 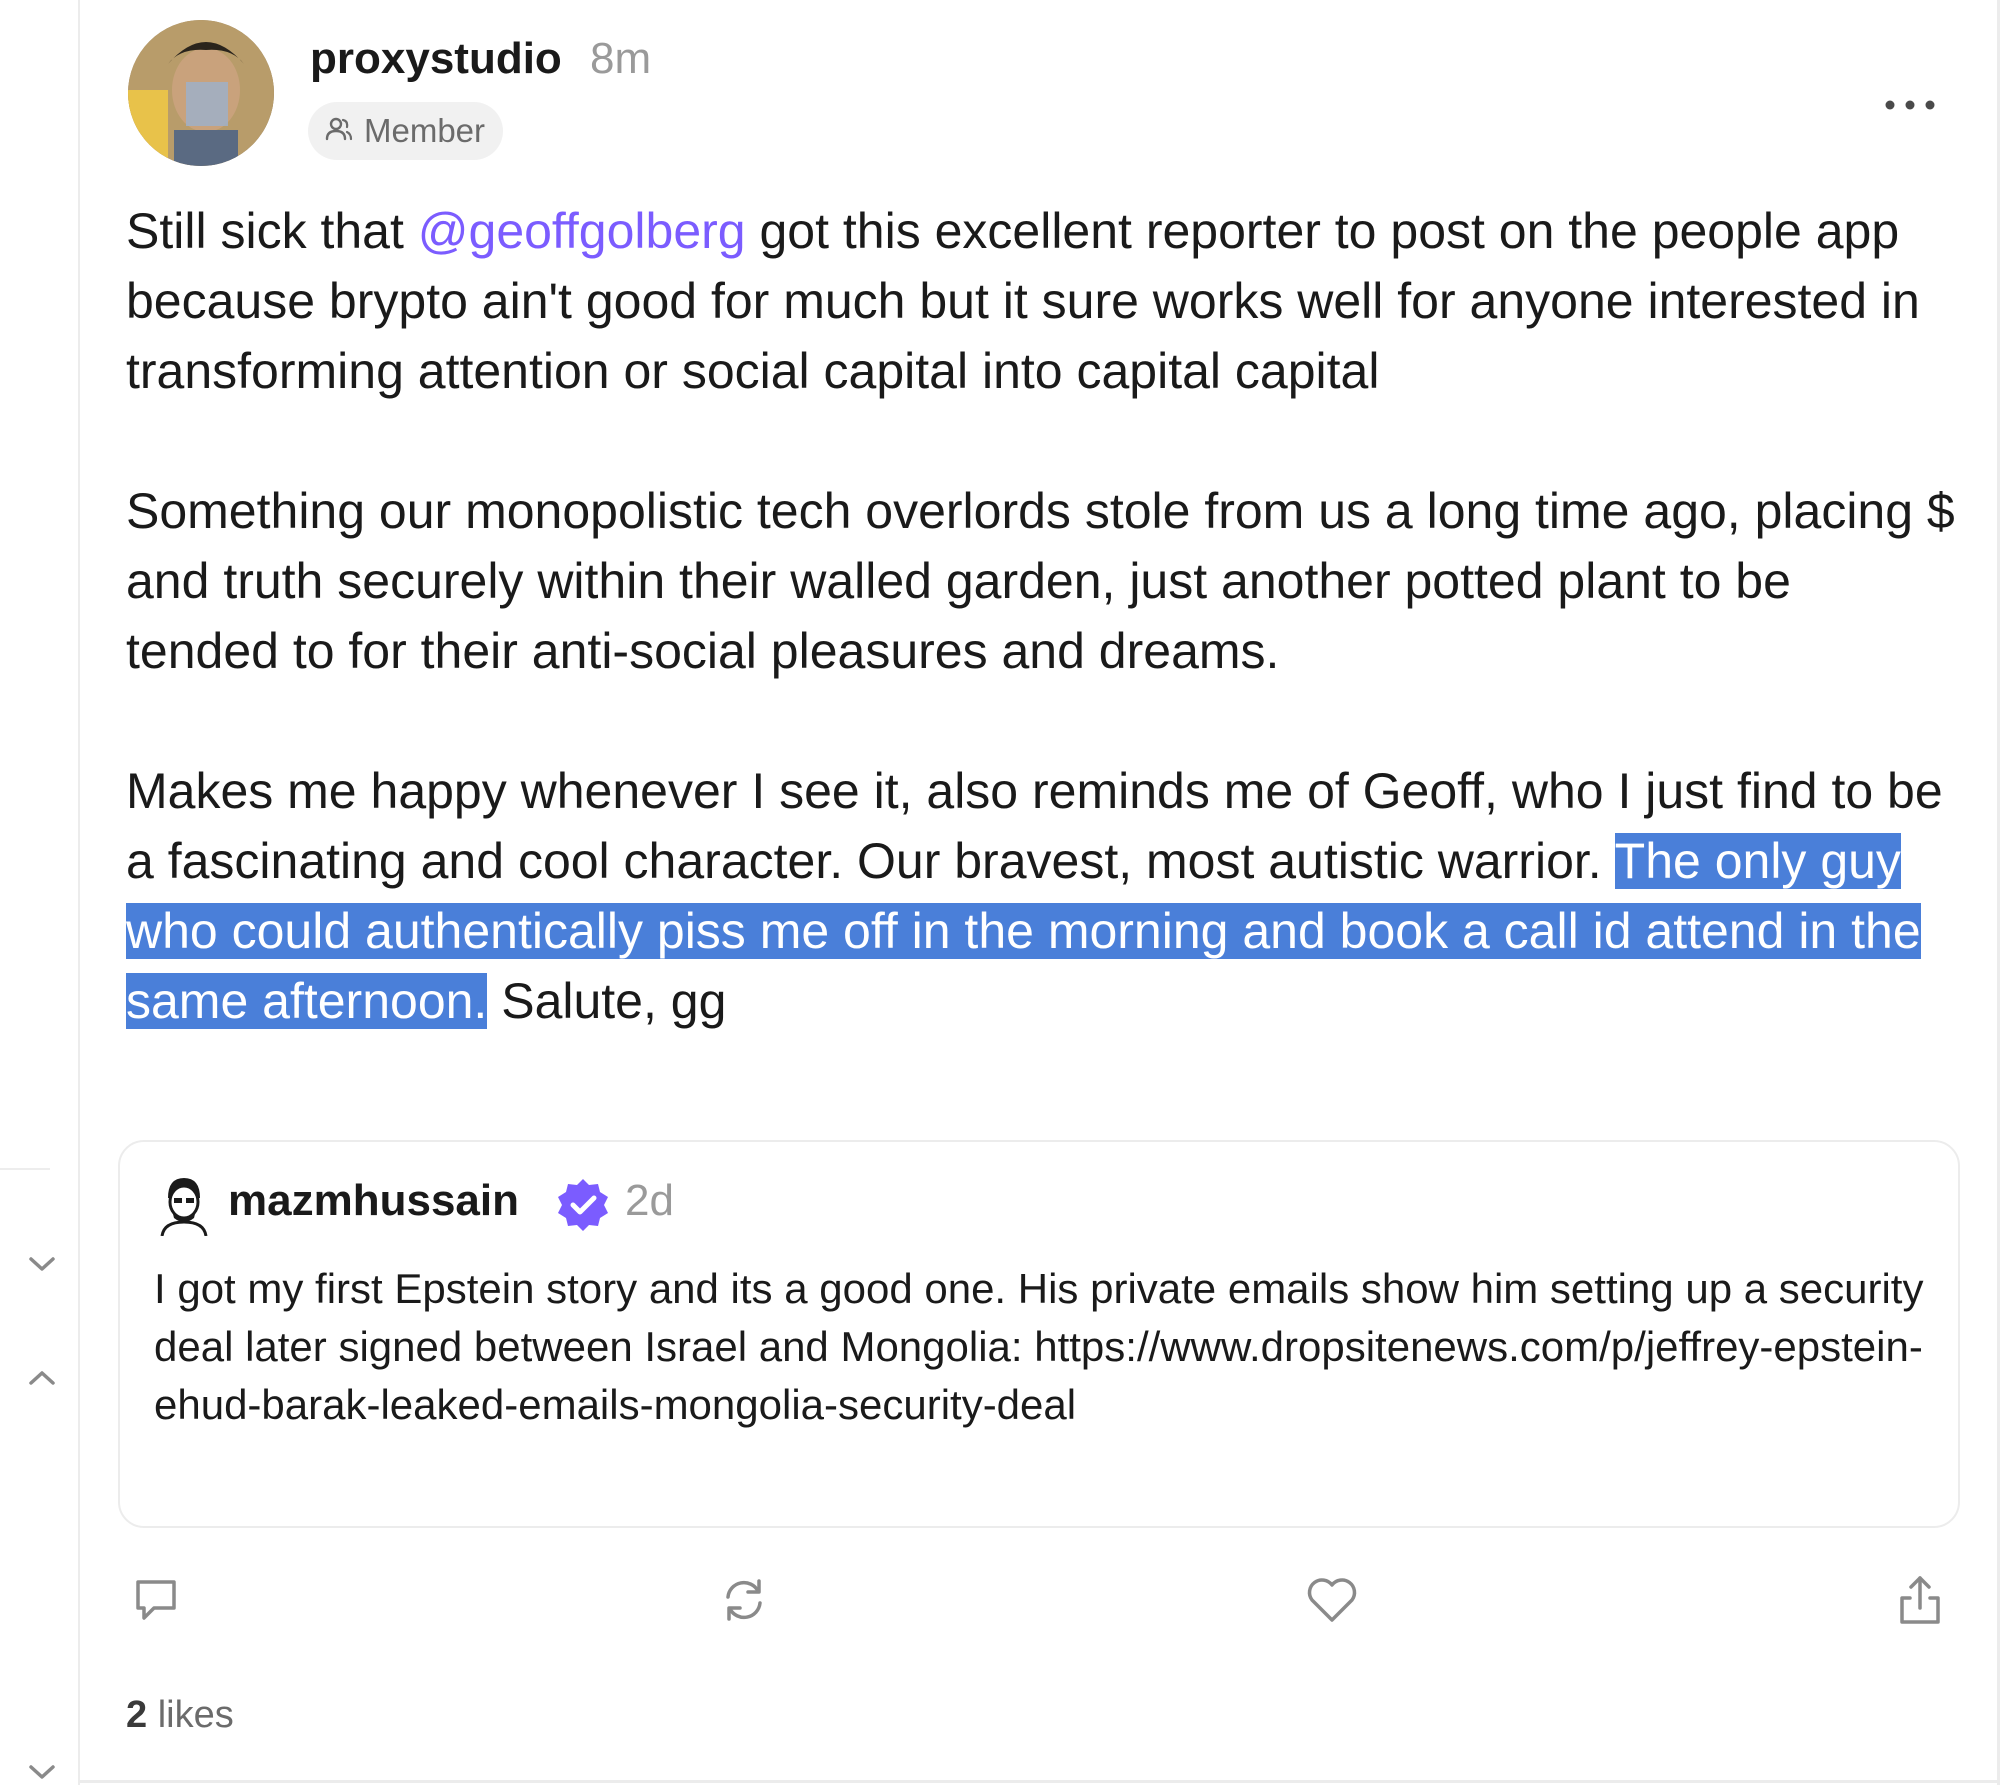 I want to click on chevron-up-icon, so click(x=42, y=1378).